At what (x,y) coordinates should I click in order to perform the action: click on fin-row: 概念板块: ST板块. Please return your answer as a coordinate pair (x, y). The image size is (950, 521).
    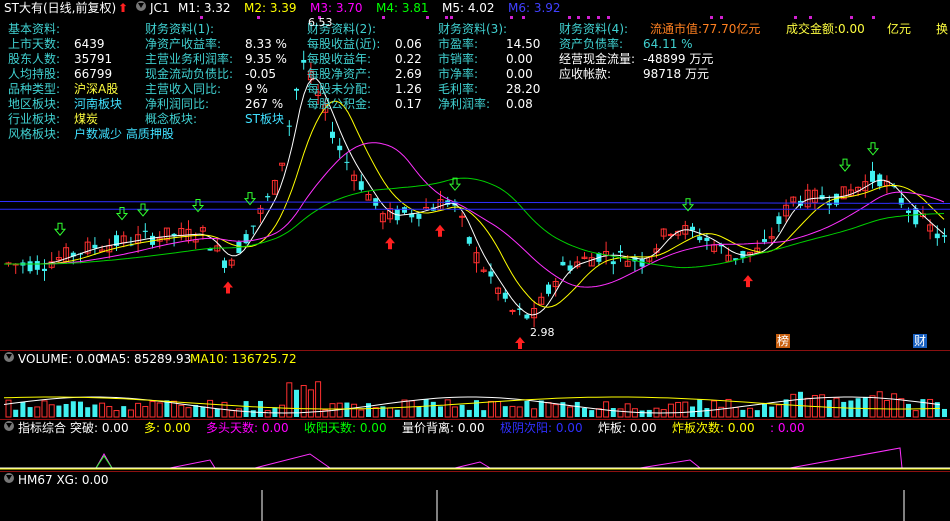
    Looking at the image, I should click on (214, 119).